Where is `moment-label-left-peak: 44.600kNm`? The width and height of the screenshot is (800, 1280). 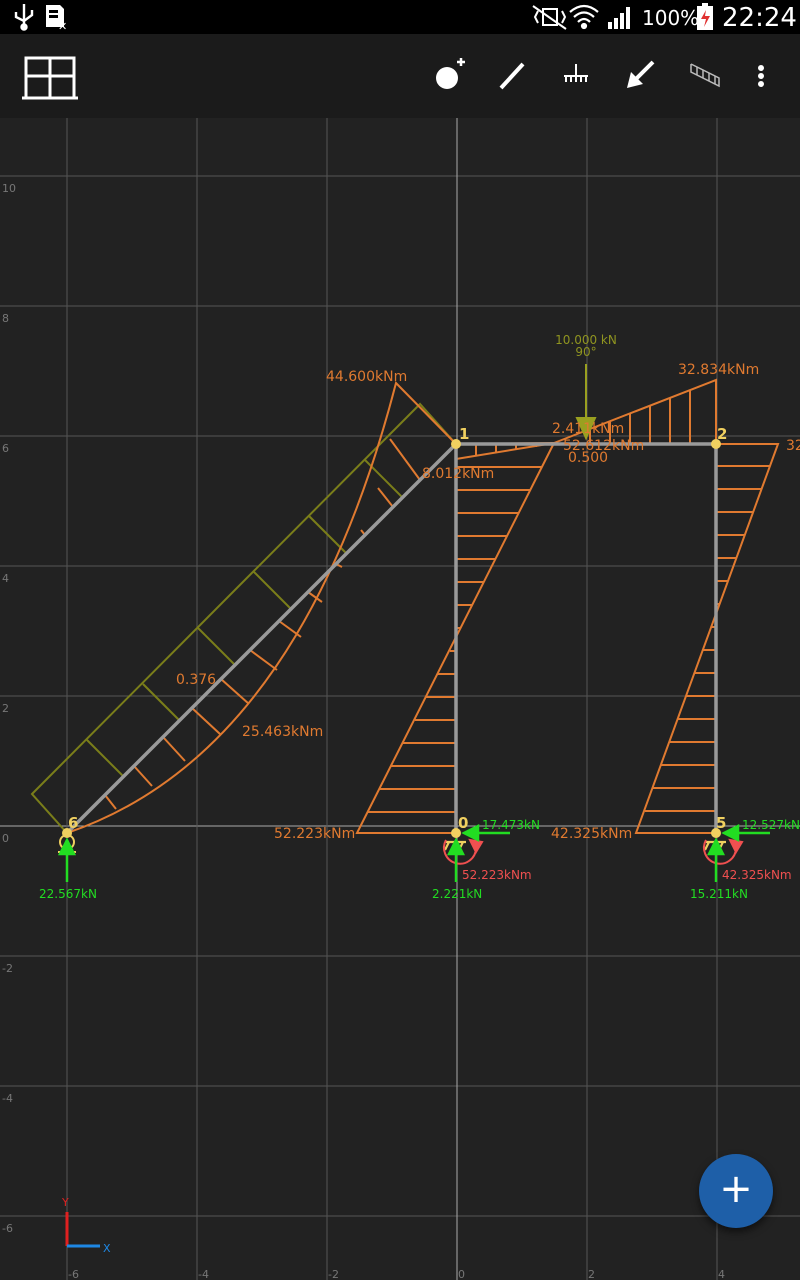
moment-label-left-peak: 44.600kNm is located at coordinates (366, 377).